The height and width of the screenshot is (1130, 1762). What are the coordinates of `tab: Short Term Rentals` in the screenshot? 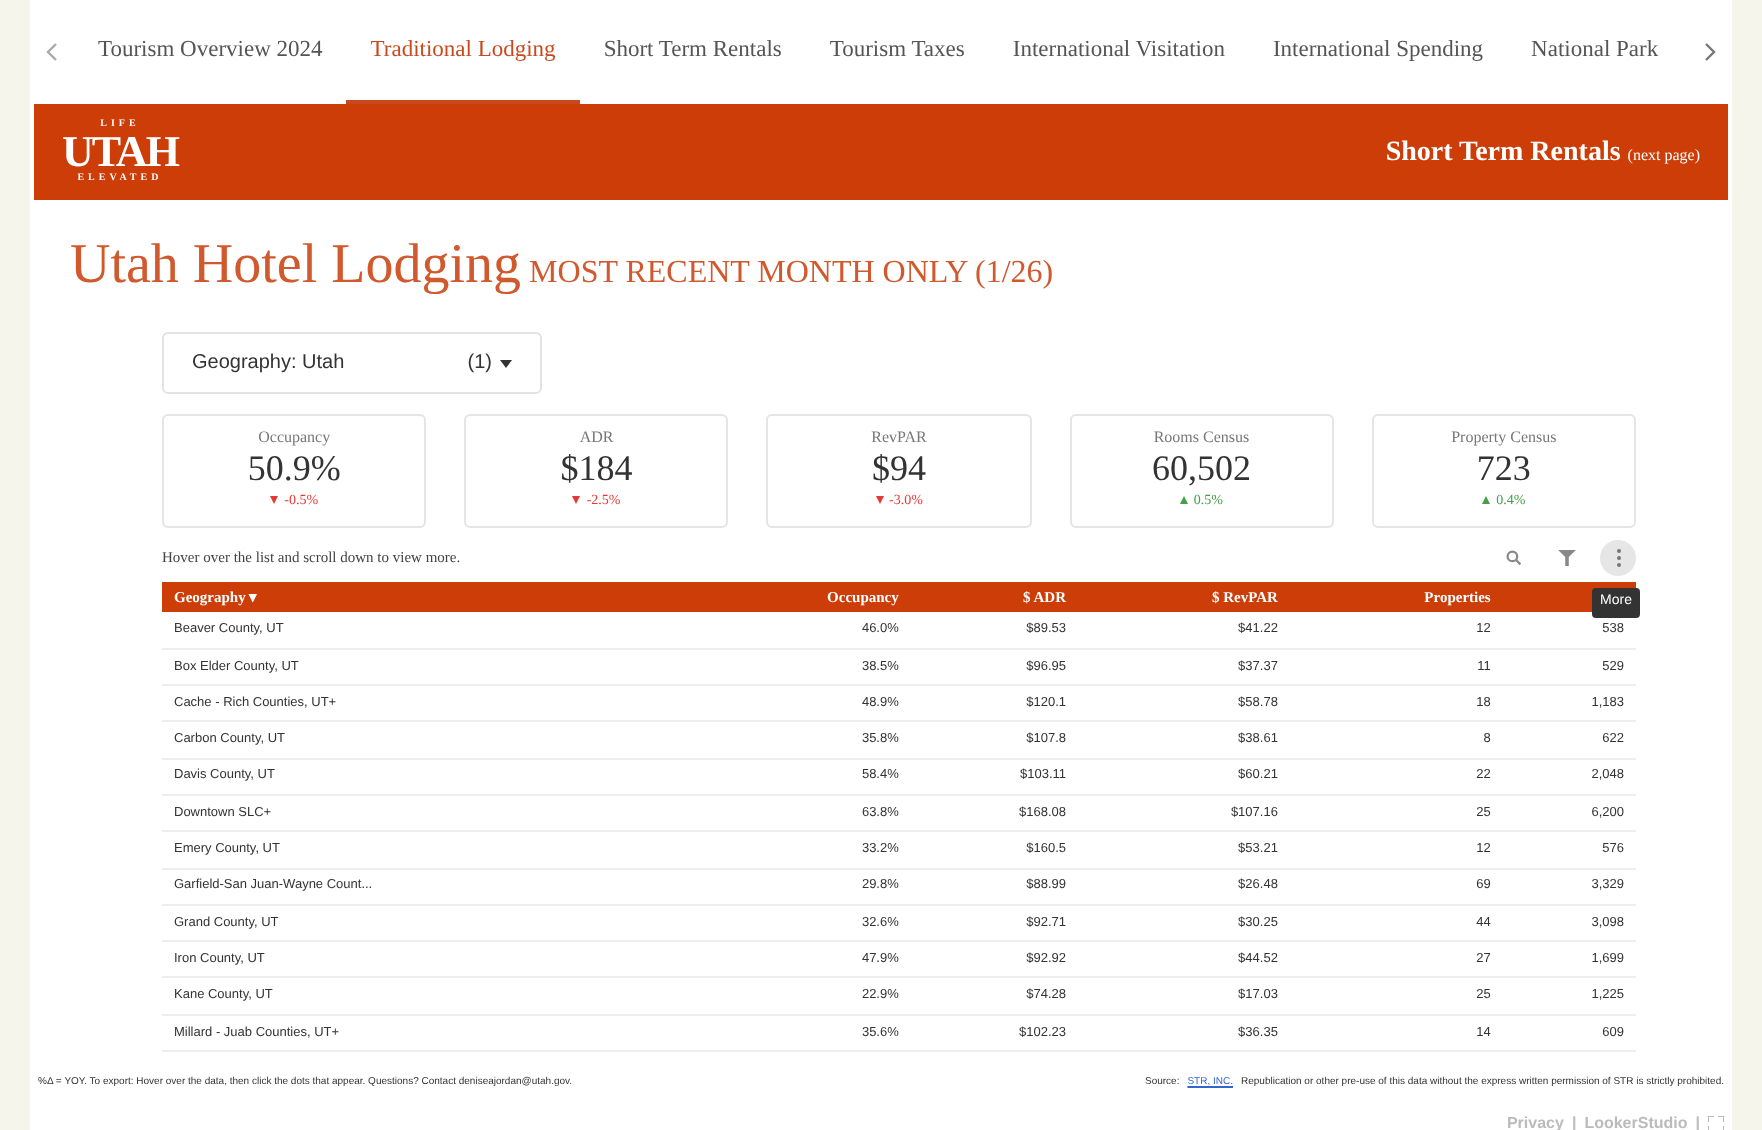 It's located at (692, 52).